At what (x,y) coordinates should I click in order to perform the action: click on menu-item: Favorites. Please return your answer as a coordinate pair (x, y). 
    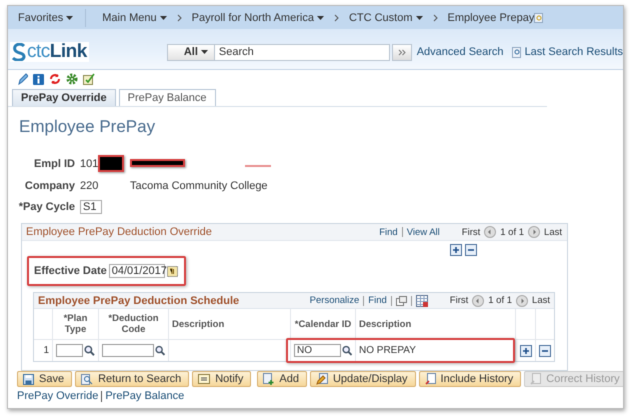
    Looking at the image, I should click on (46, 18).